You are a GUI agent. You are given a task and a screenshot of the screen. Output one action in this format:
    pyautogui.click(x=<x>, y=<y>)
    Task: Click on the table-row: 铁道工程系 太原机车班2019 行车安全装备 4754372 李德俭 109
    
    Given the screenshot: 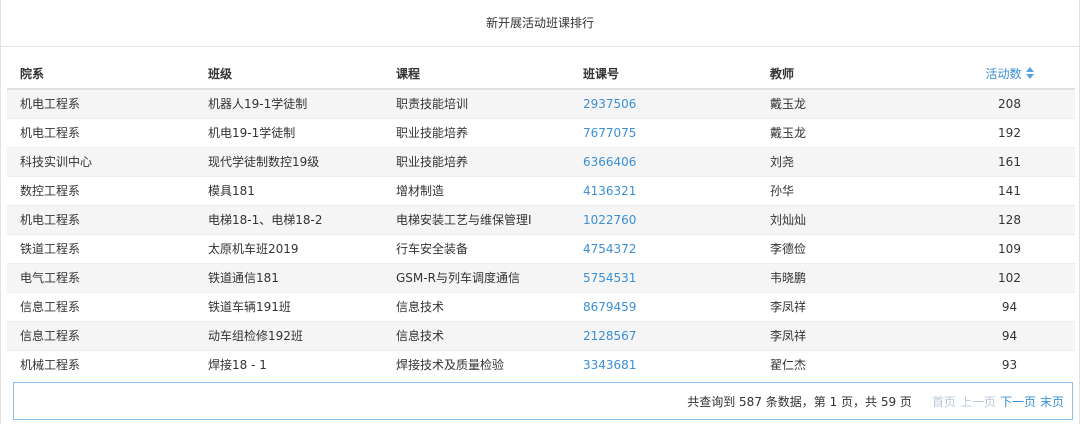 What is the action you would take?
    pyautogui.click(x=541, y=249)
    